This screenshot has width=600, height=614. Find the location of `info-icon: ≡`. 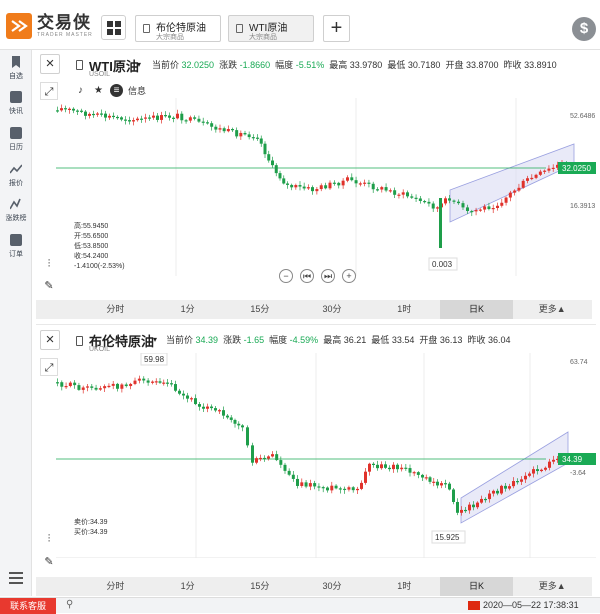

info-icon: ≡ is located at coordinates (116, 90).